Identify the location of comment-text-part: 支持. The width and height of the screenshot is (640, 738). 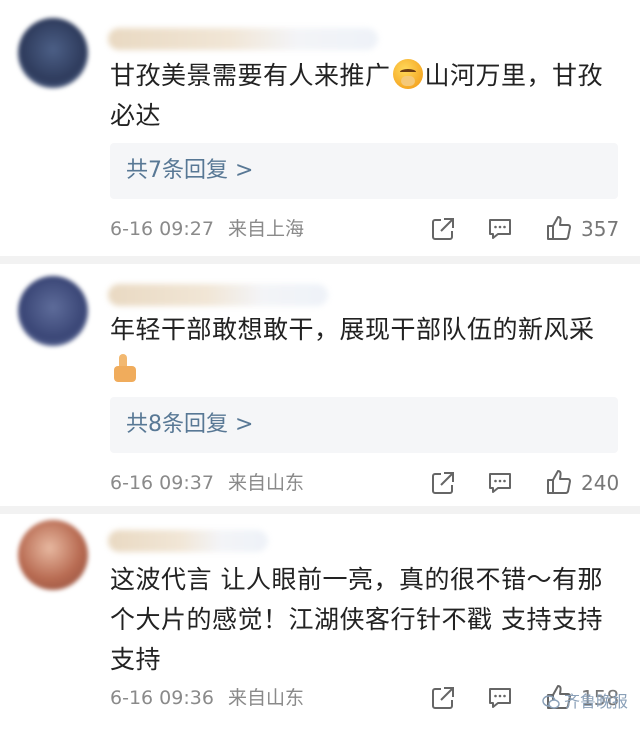
(136, 659).